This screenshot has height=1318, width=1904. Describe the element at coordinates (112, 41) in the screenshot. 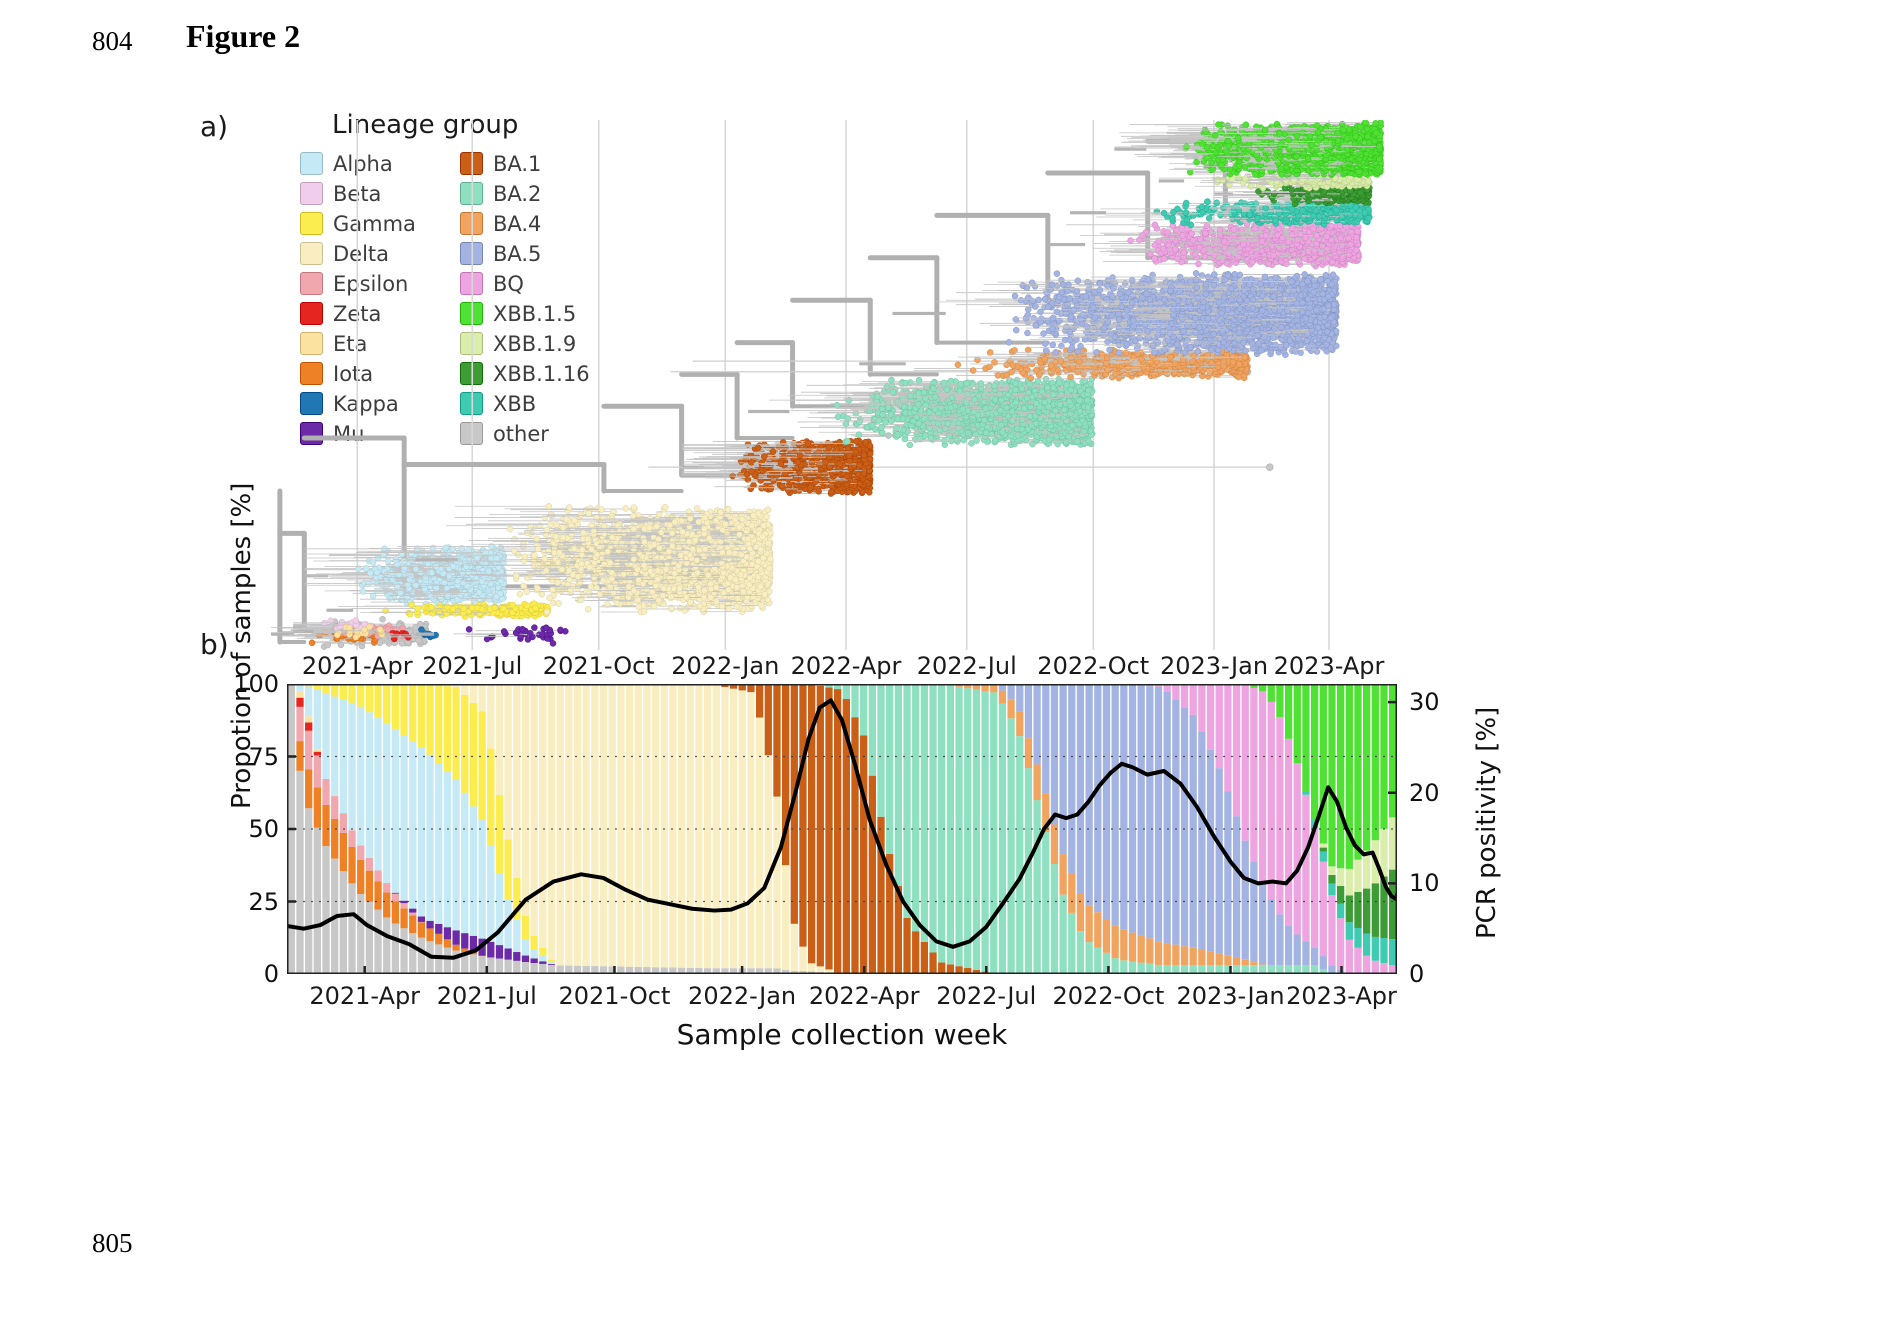

I see `line-number-top: 804` at that location.